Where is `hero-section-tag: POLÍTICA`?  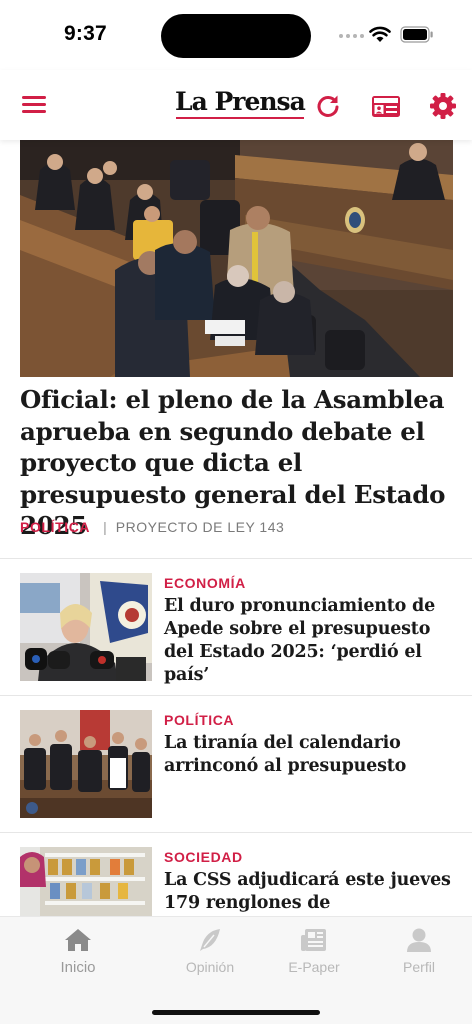
hero-section-tag: POLÍTICA is located at coordinates (55, 527).